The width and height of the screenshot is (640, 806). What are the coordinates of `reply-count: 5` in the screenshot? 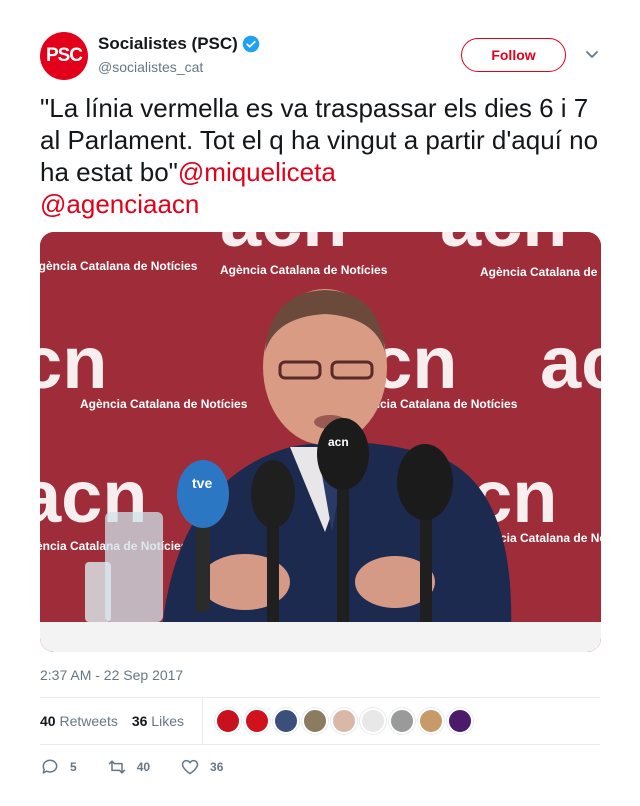 It's located at (73, 767).